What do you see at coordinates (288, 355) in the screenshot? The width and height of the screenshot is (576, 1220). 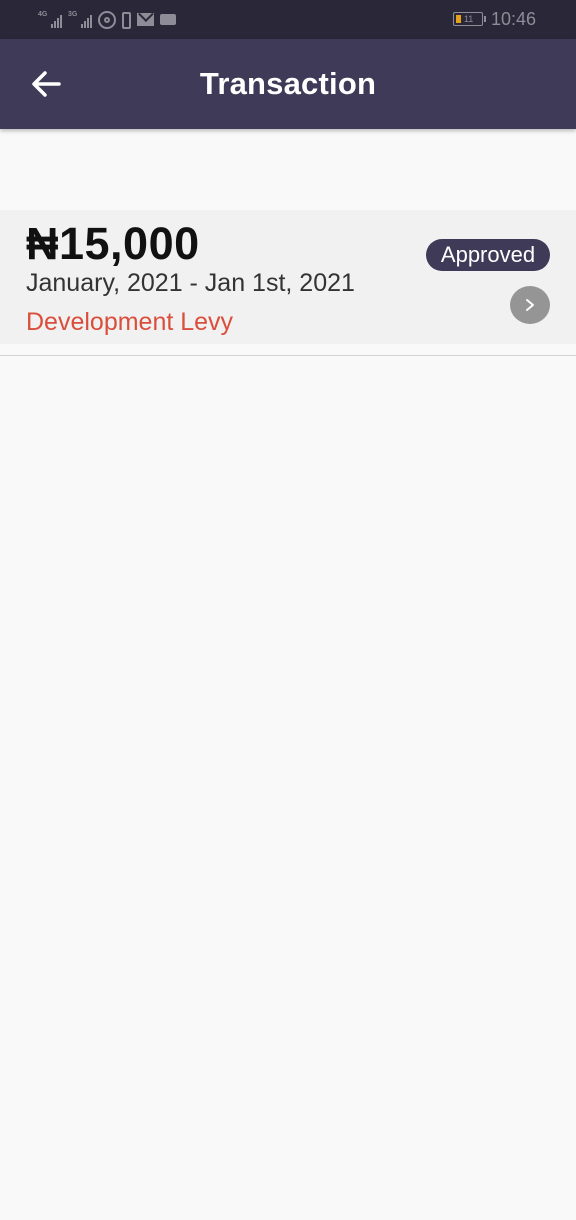 I see `divider` at bounding box center [288, 355].